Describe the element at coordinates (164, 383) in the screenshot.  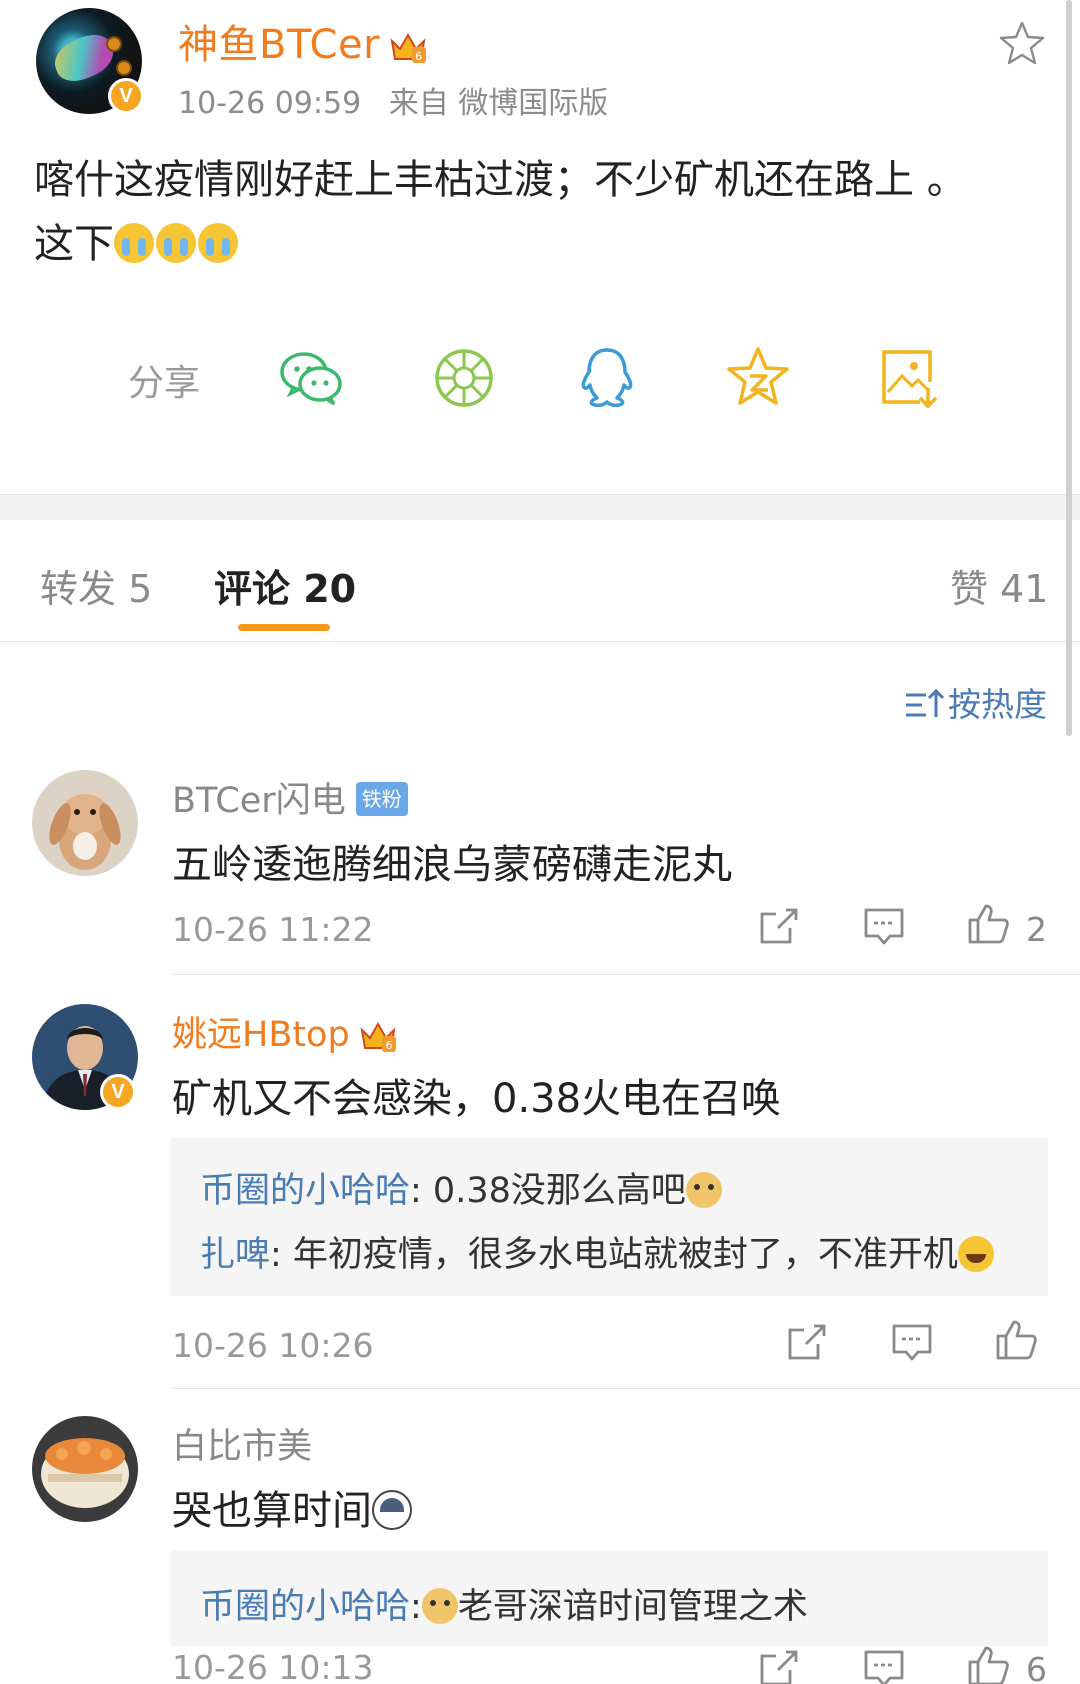
I see `share-label: 分享` at that location.